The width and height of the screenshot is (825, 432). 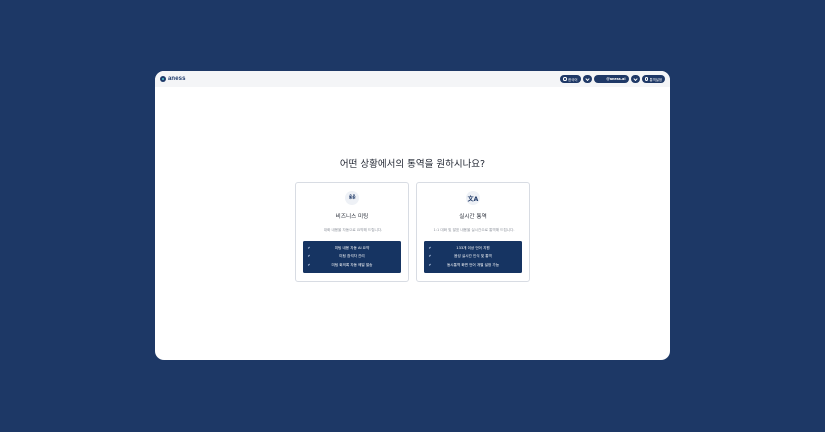 I want to click on feature-item: 미팅 내용 자동 AI 요약, so click(x=351, y=248).